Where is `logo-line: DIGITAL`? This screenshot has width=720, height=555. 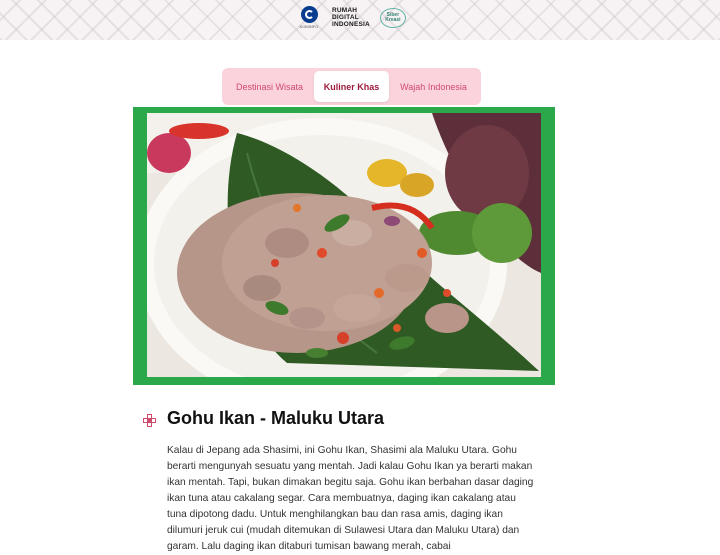
logo-line: DIGITAL is located at coordinates (345, 17).